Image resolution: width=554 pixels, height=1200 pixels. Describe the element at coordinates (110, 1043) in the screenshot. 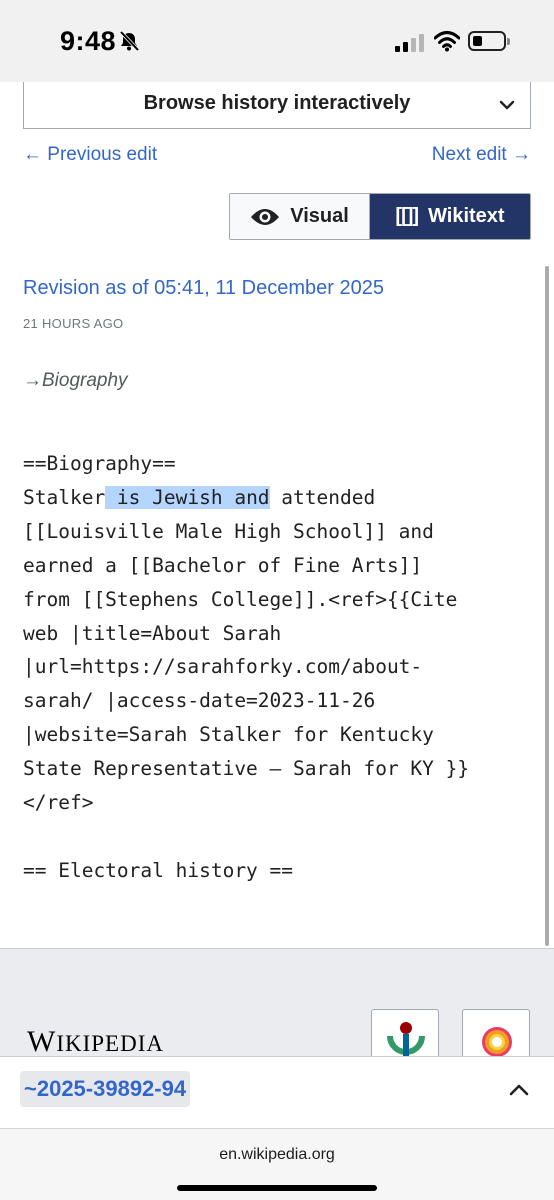

I see `wordmark-rest: IKIPEDIA` at that location.